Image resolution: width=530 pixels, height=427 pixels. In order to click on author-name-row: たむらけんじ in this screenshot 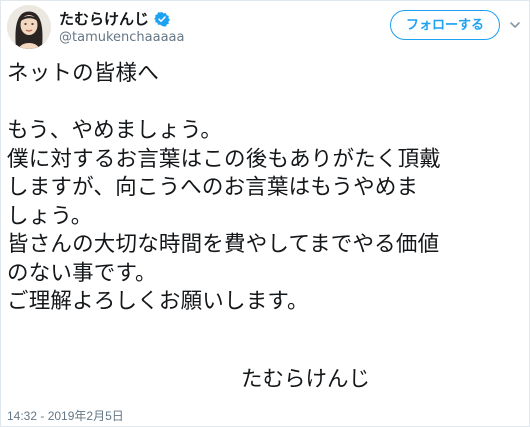, I will do `click(114, 19)`.